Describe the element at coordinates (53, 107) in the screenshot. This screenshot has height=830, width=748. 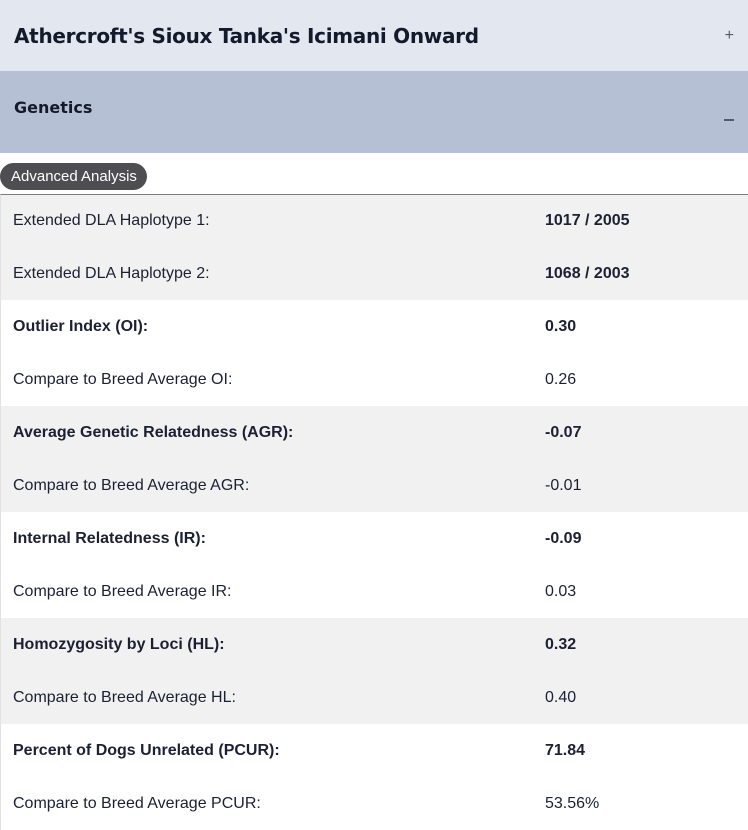
I see `section-title: Genetics` at that location.